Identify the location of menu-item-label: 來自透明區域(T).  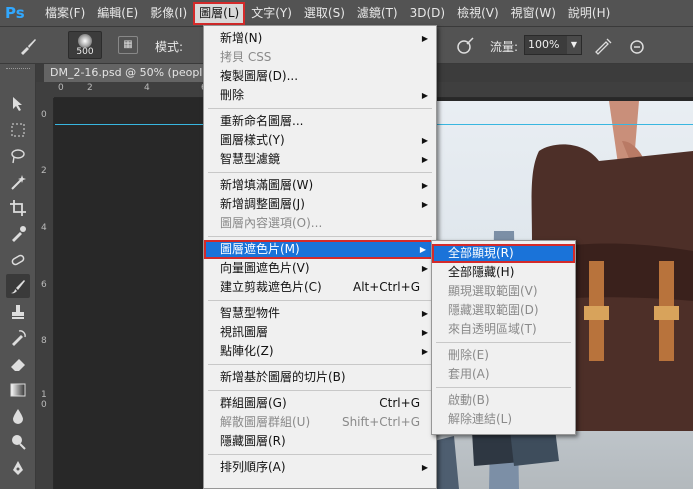
(492, 329).